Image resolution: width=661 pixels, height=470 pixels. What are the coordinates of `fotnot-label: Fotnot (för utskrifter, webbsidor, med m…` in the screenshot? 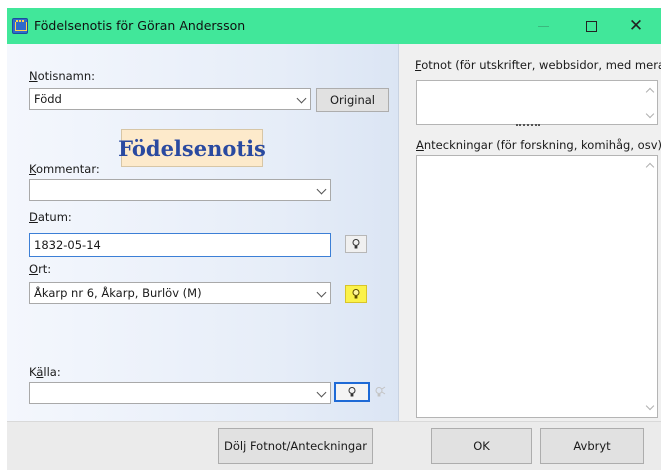 It's located at (538, 65).